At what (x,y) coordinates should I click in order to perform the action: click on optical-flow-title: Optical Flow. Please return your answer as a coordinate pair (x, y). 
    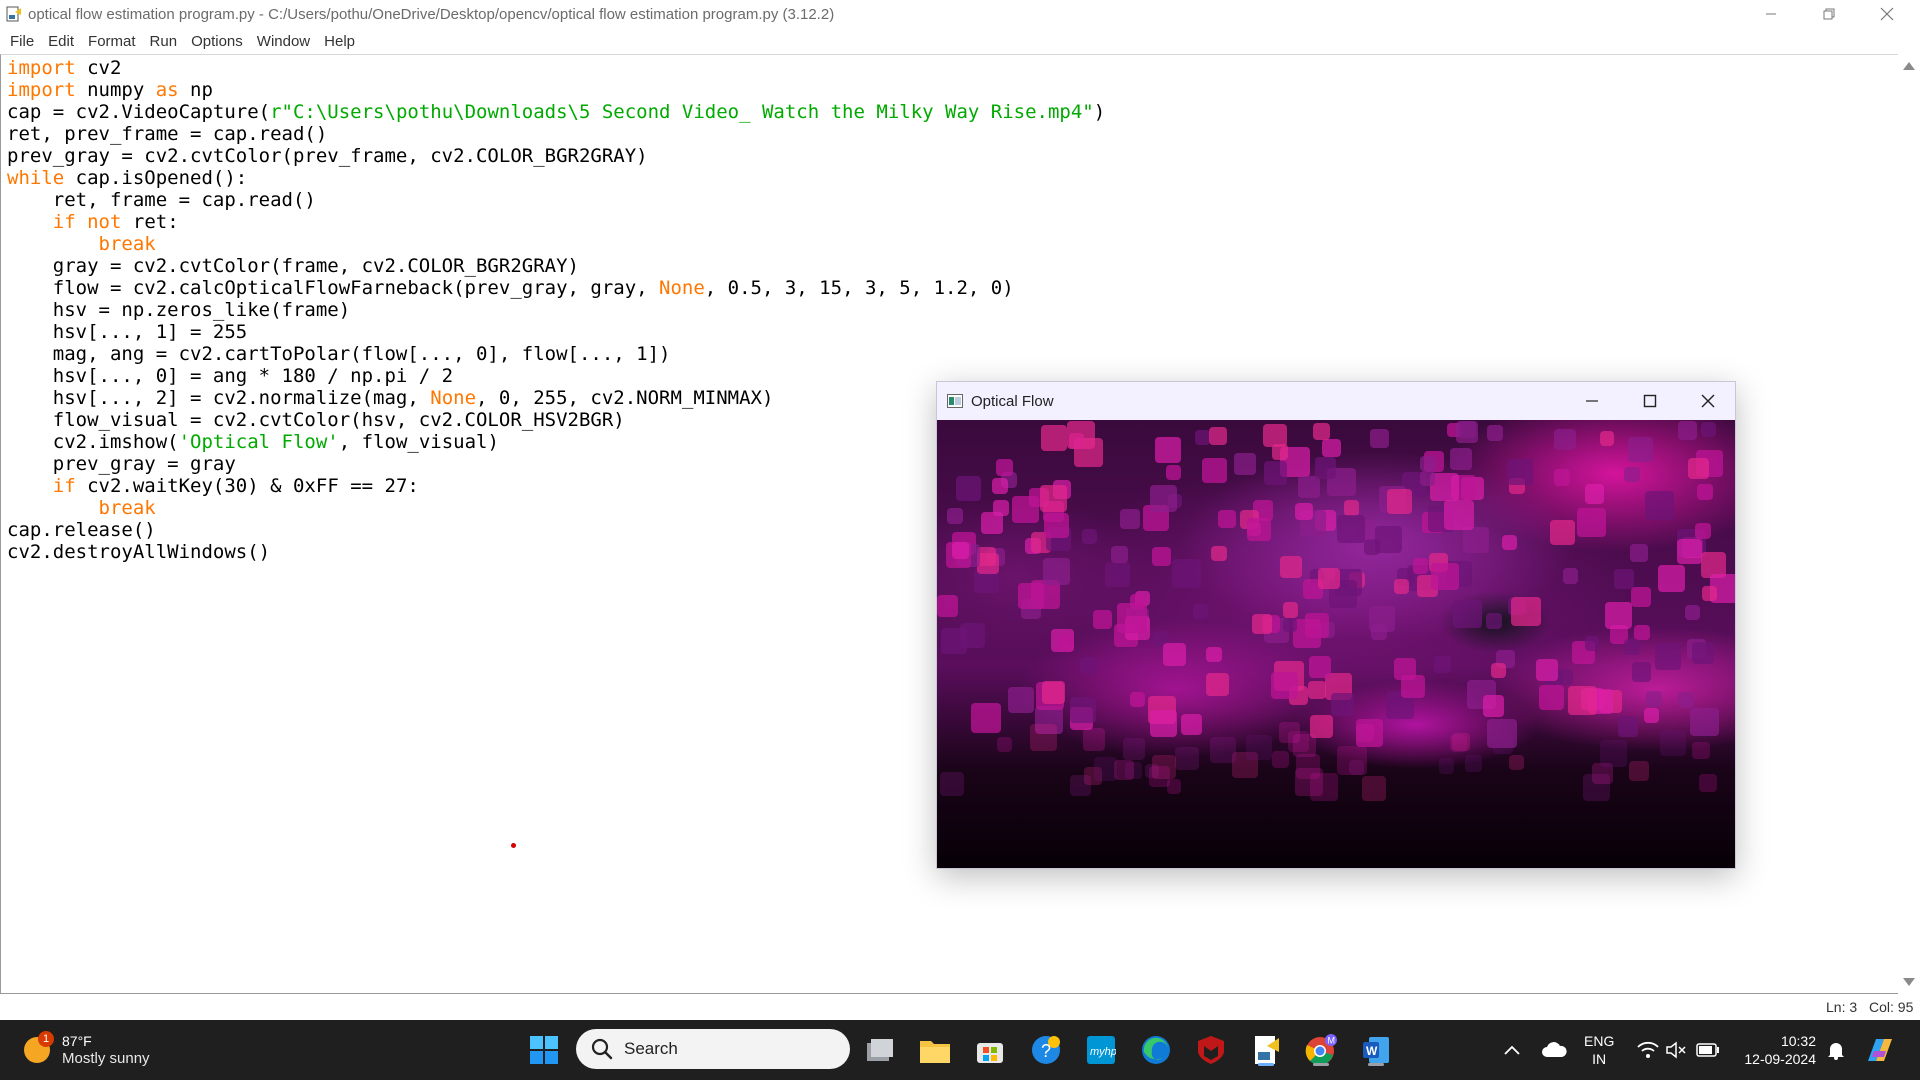
    Looking at the image, I should click on (1012, 401).